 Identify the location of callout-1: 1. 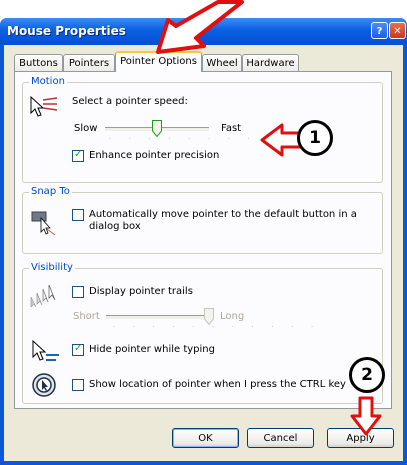
(315, 138).